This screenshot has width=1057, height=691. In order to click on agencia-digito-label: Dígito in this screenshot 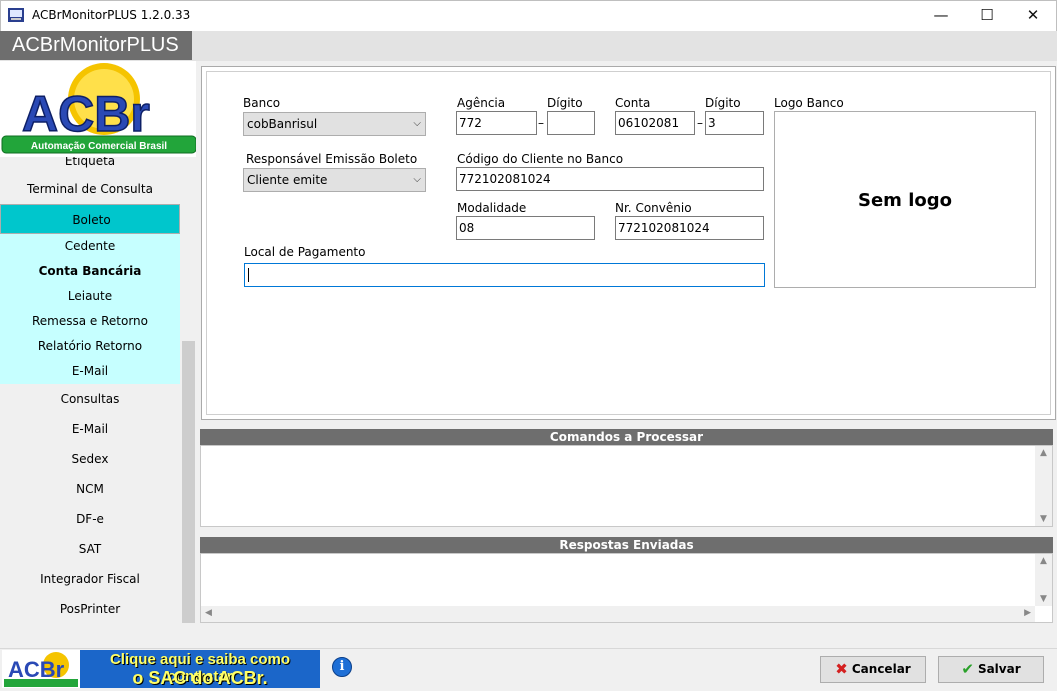, I will do `click(565, 103)`.